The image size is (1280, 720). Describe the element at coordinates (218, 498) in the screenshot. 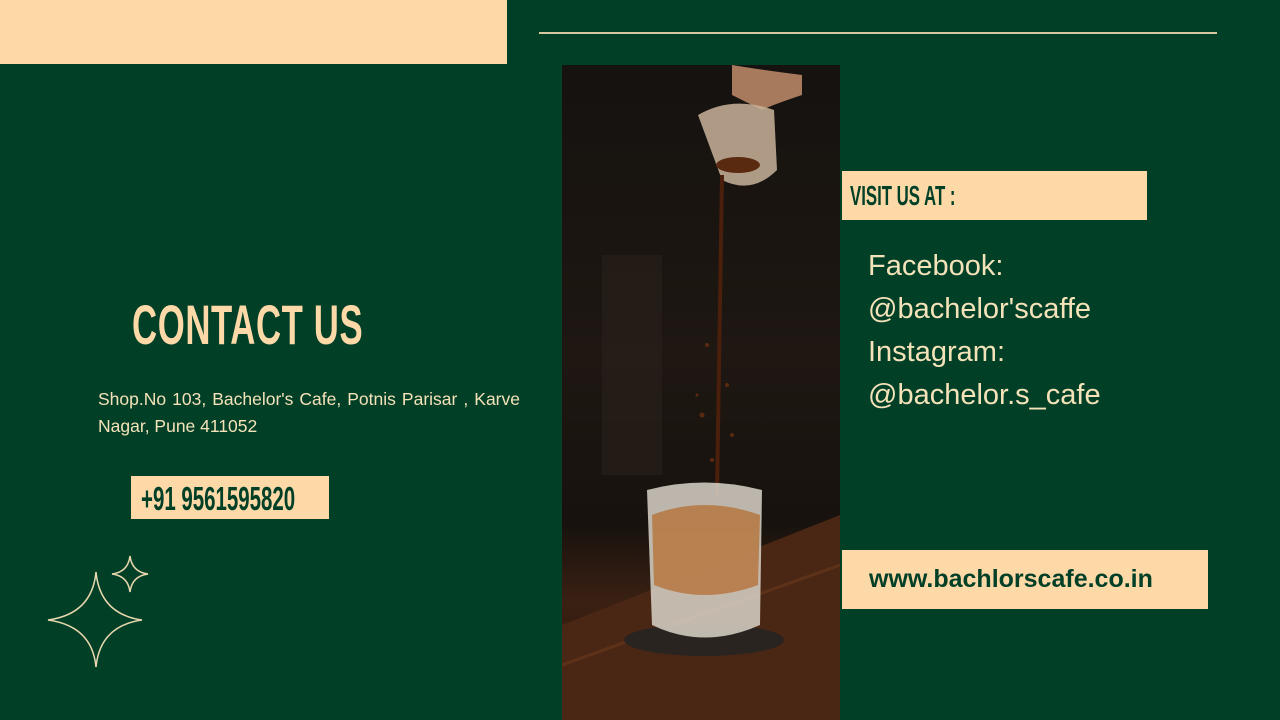

I see `phone-number: +91 9561595820` at that location.